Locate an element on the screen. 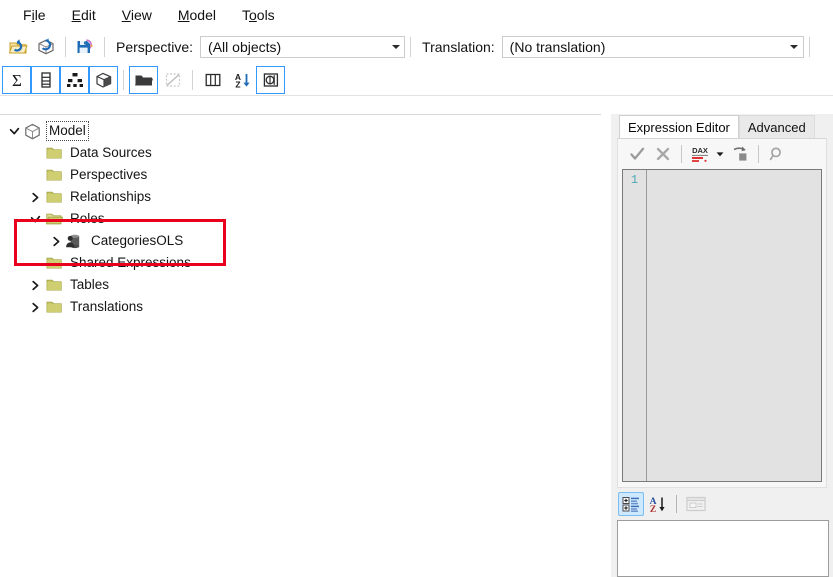 The width and height of the screenshot is (833, 577). show-partitions-button is located at coordinates (103, 79).